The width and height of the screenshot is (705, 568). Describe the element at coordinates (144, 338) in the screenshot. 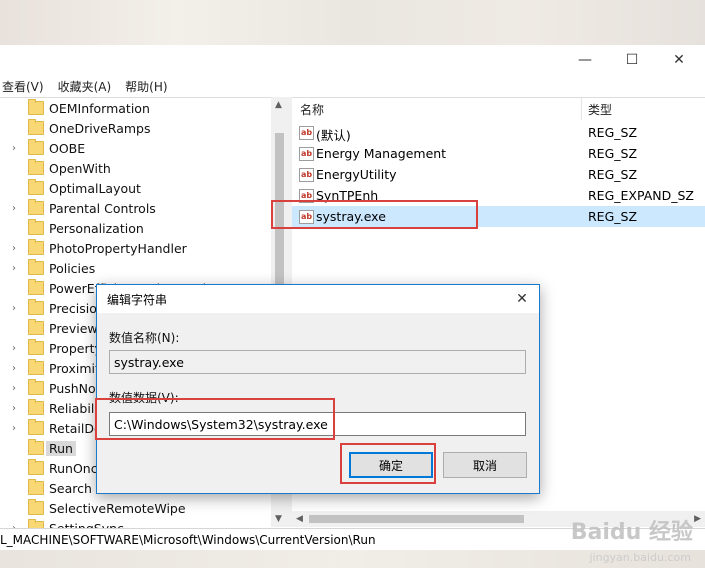

I see `value-name-label: 数值名称(N):` at that location.